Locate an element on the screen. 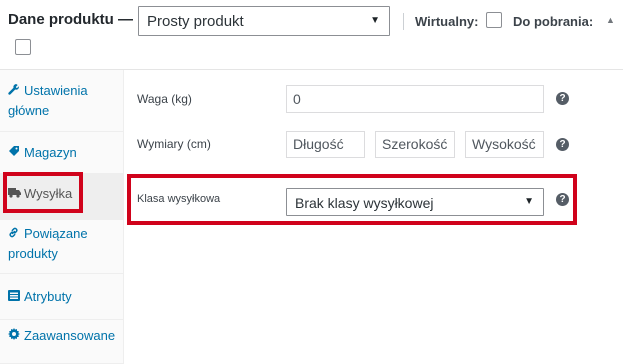 The image size is (623, 364). header-divider is located at coordinates (403, 21).